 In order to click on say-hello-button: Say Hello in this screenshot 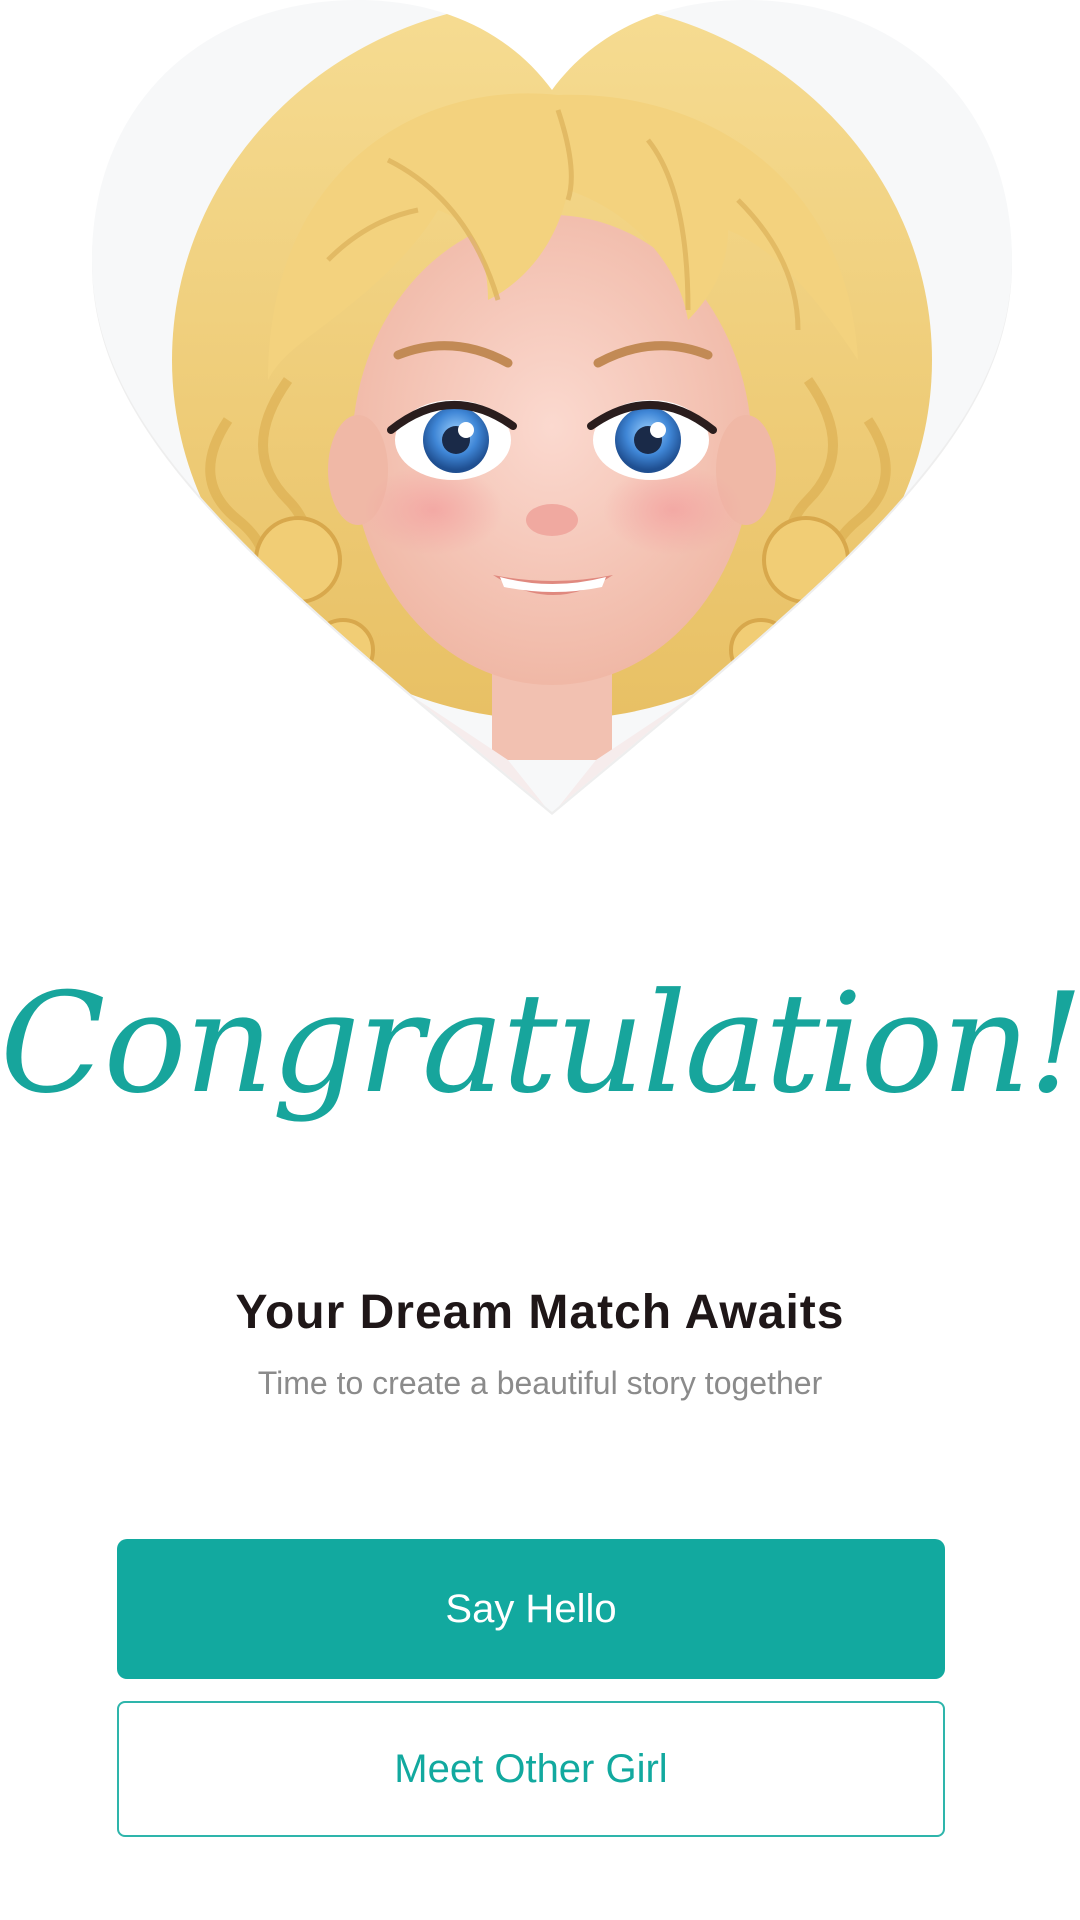, I will do `click(531, 1609)`.